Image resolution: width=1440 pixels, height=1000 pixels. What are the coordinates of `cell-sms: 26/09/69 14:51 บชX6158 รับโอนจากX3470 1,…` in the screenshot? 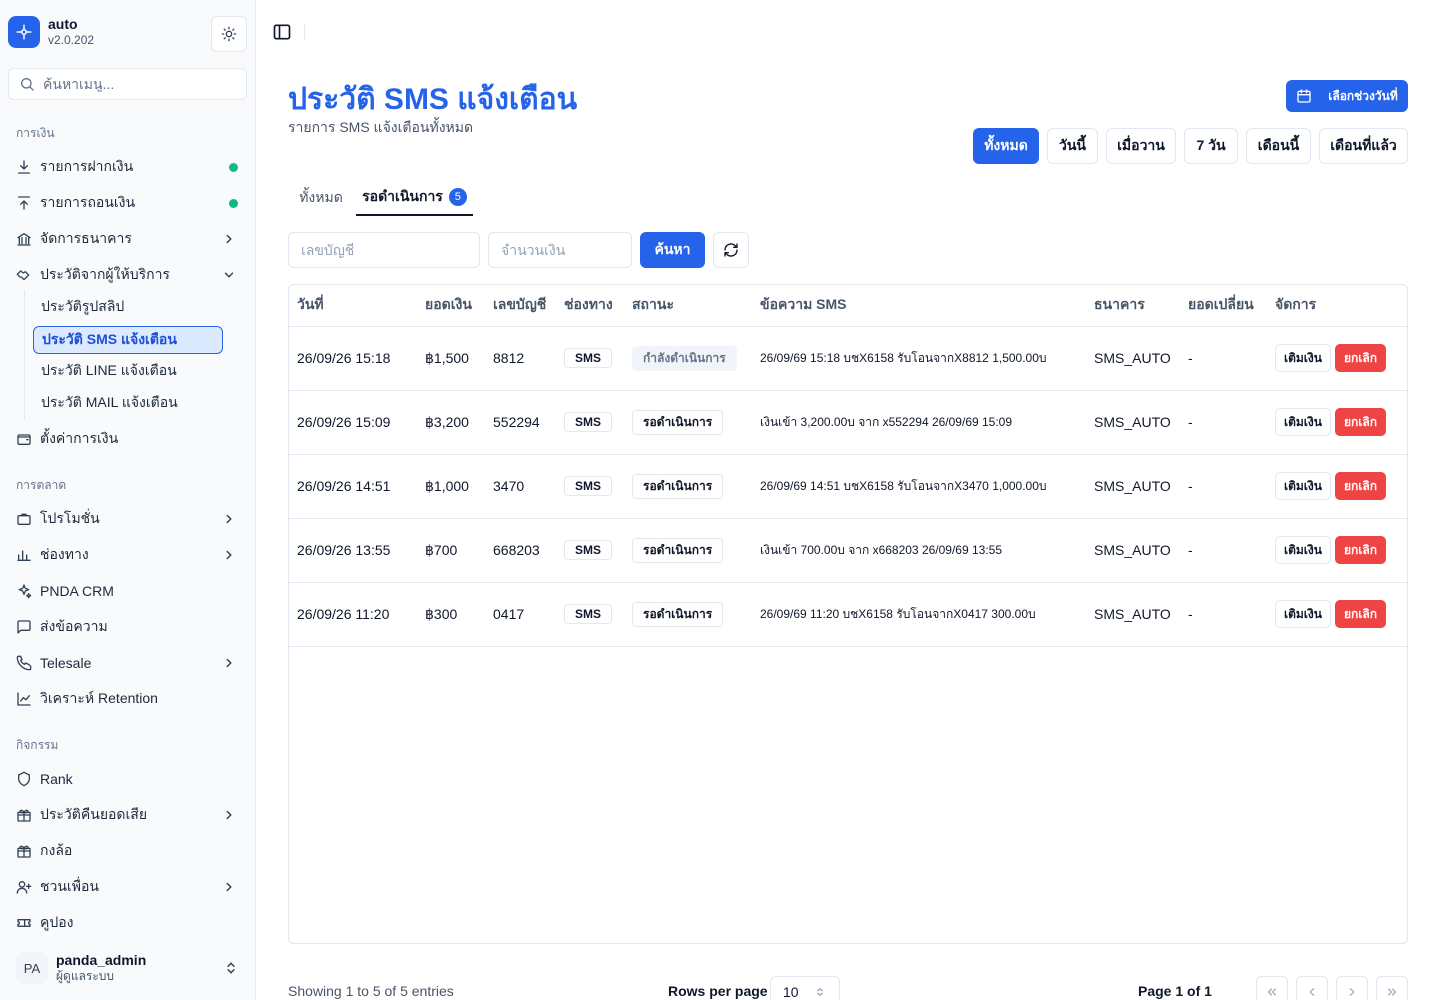 It's located at (919, 486).